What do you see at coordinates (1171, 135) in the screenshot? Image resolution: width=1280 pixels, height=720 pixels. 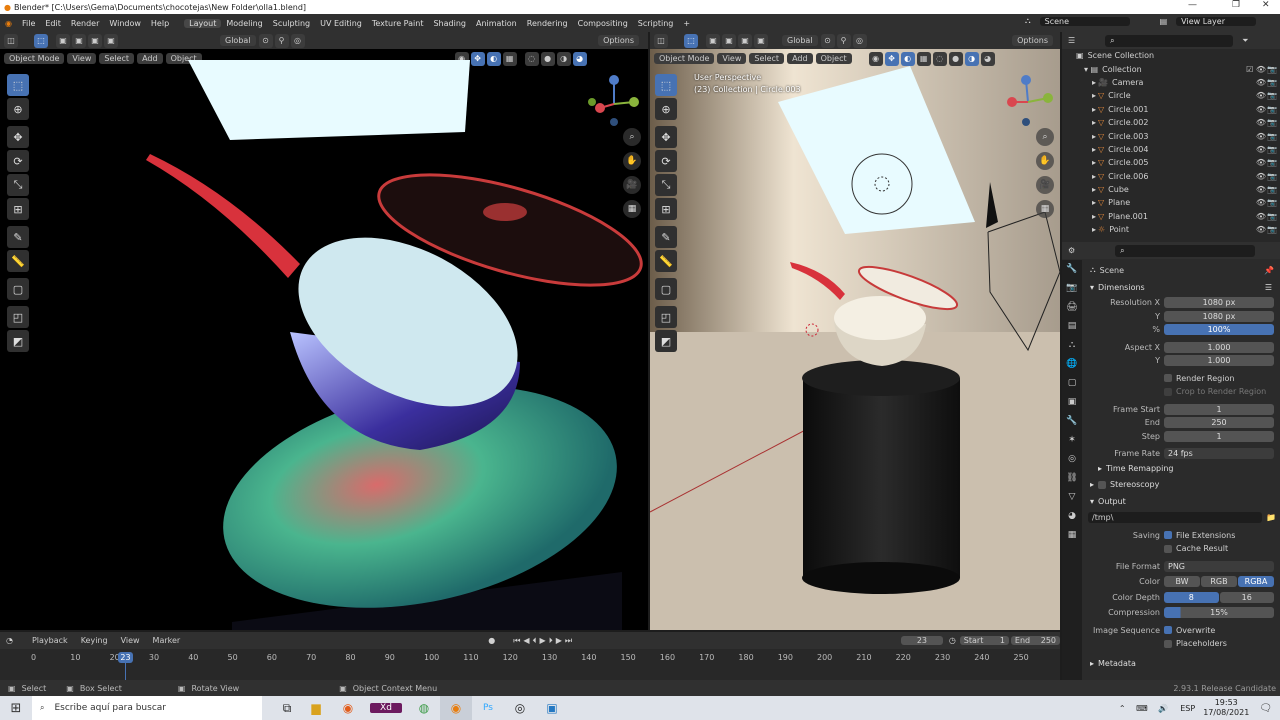 I see `outliner-item: ▸ ▽ Circle.003 👁 📷` at bounding box center [1171, 135].